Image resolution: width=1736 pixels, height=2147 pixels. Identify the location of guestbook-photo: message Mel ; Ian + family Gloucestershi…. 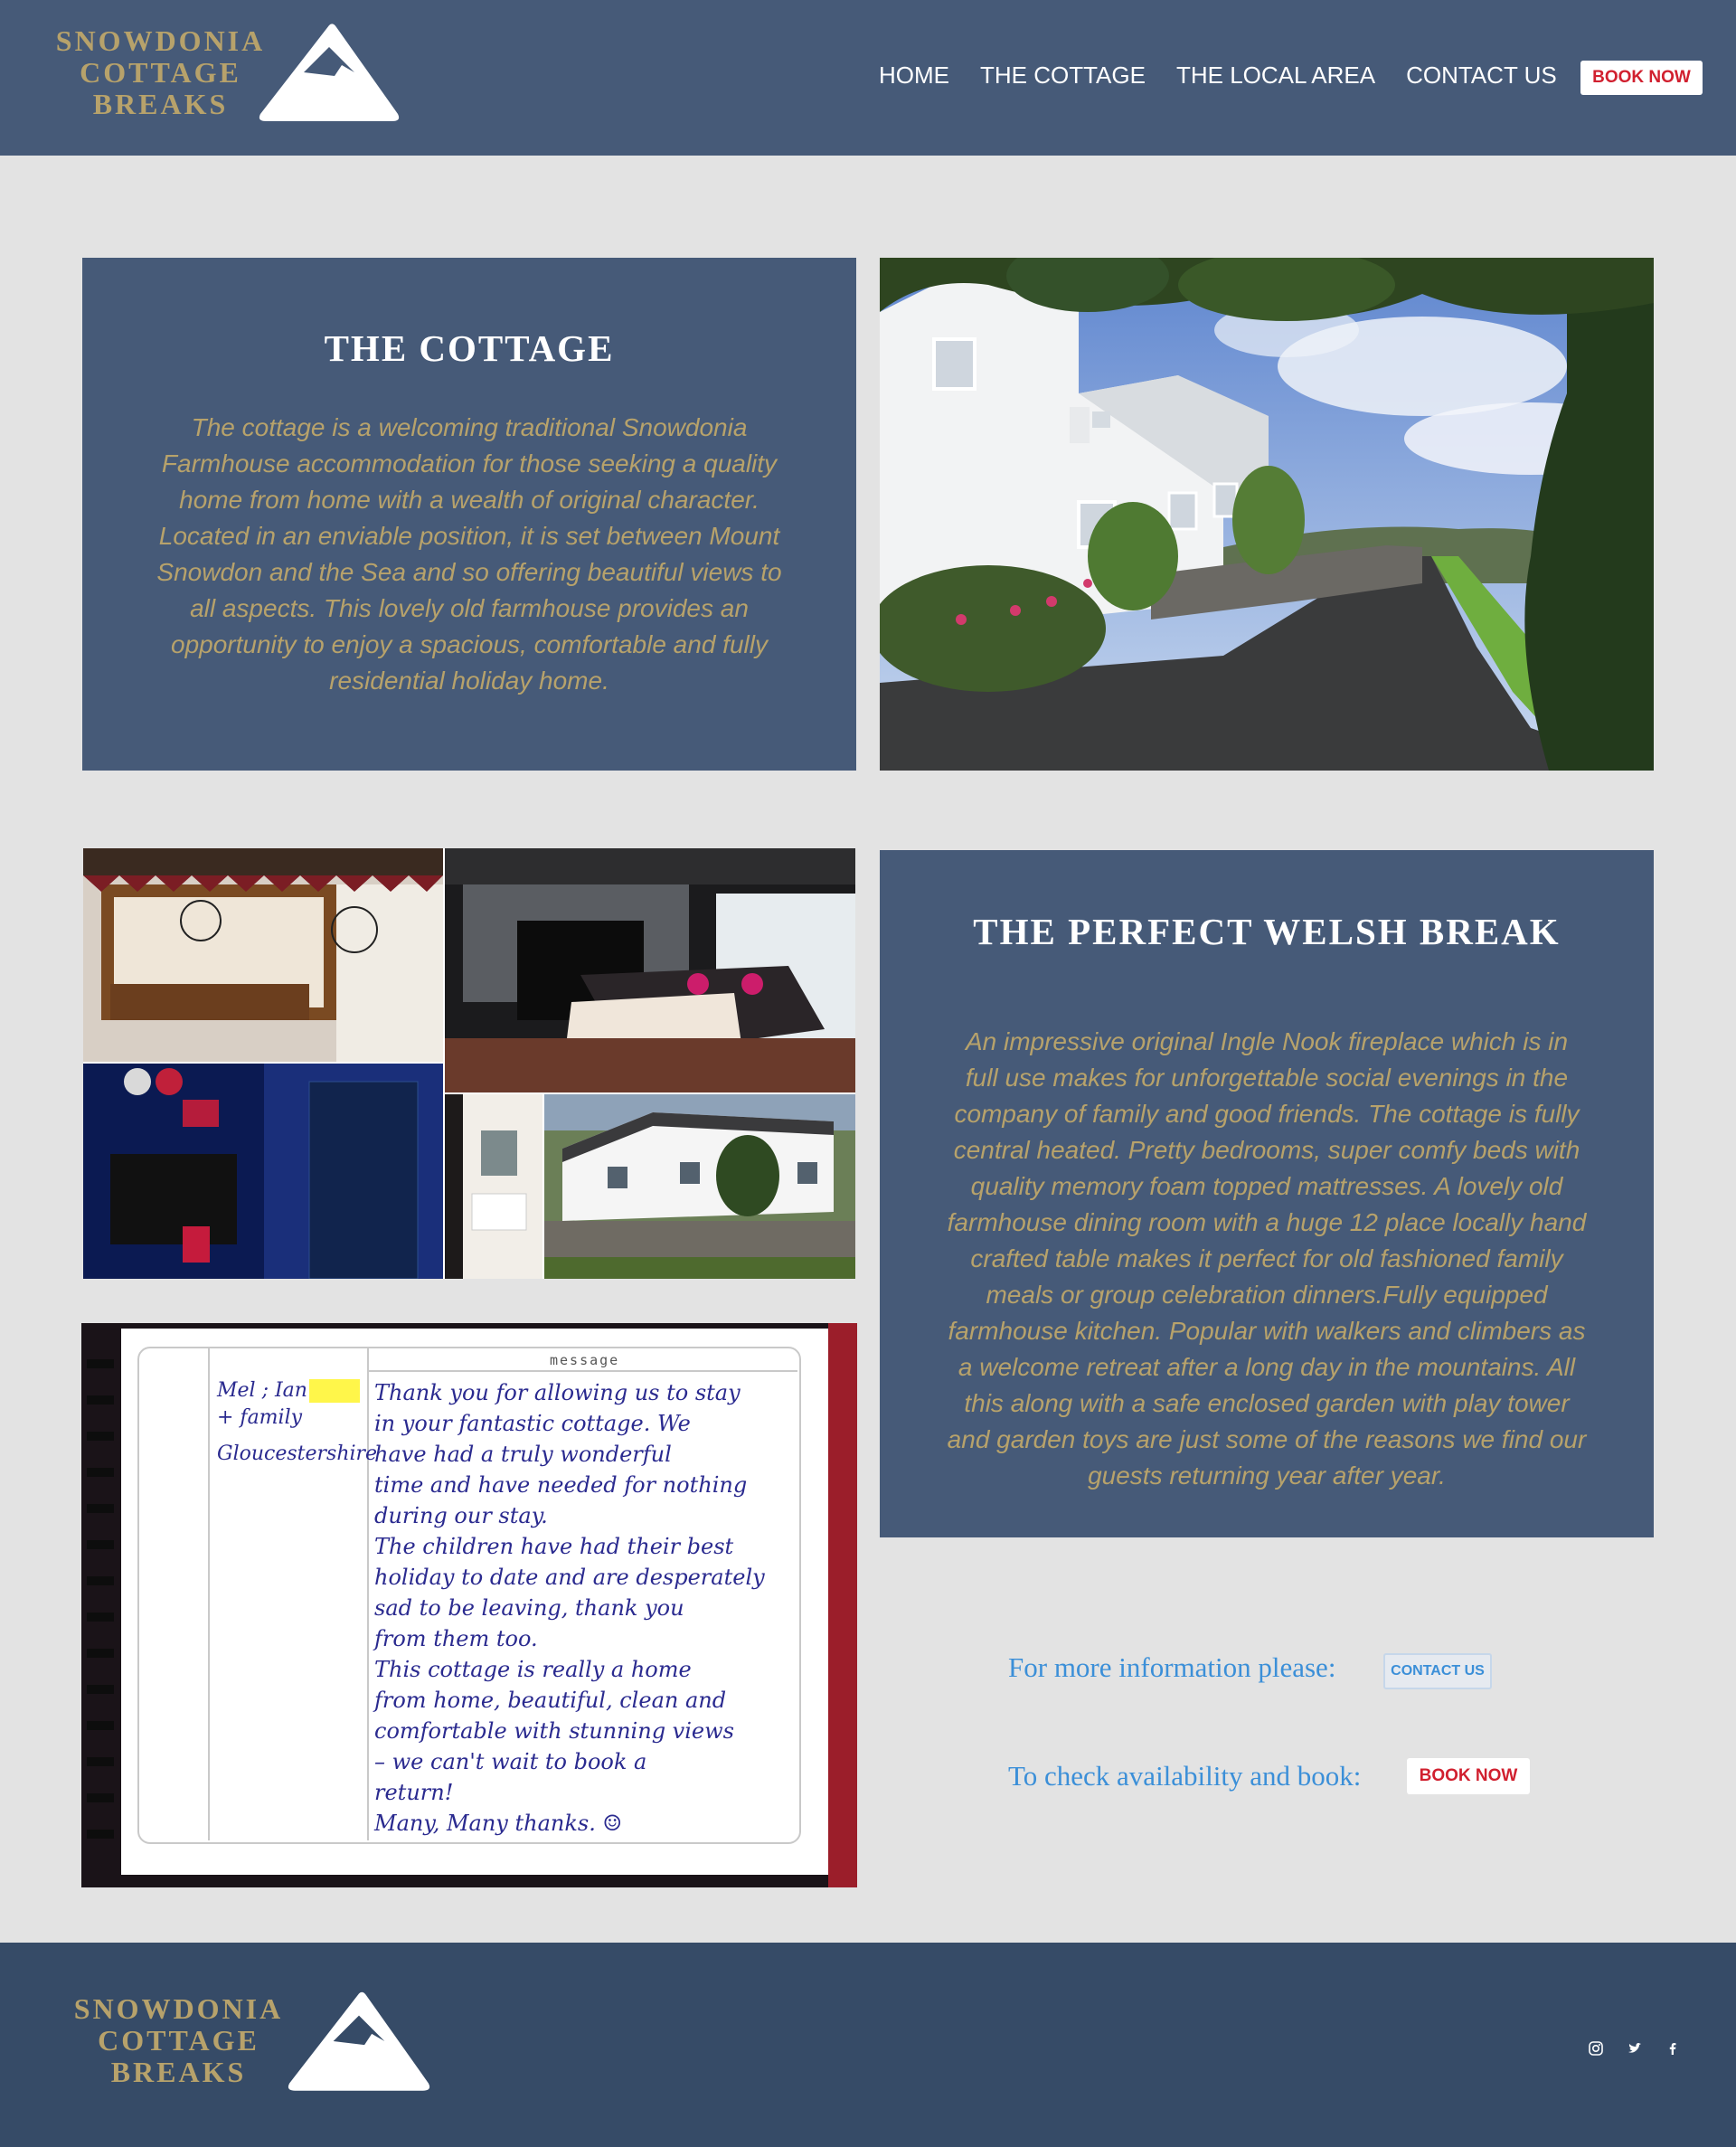
(469, 1605).